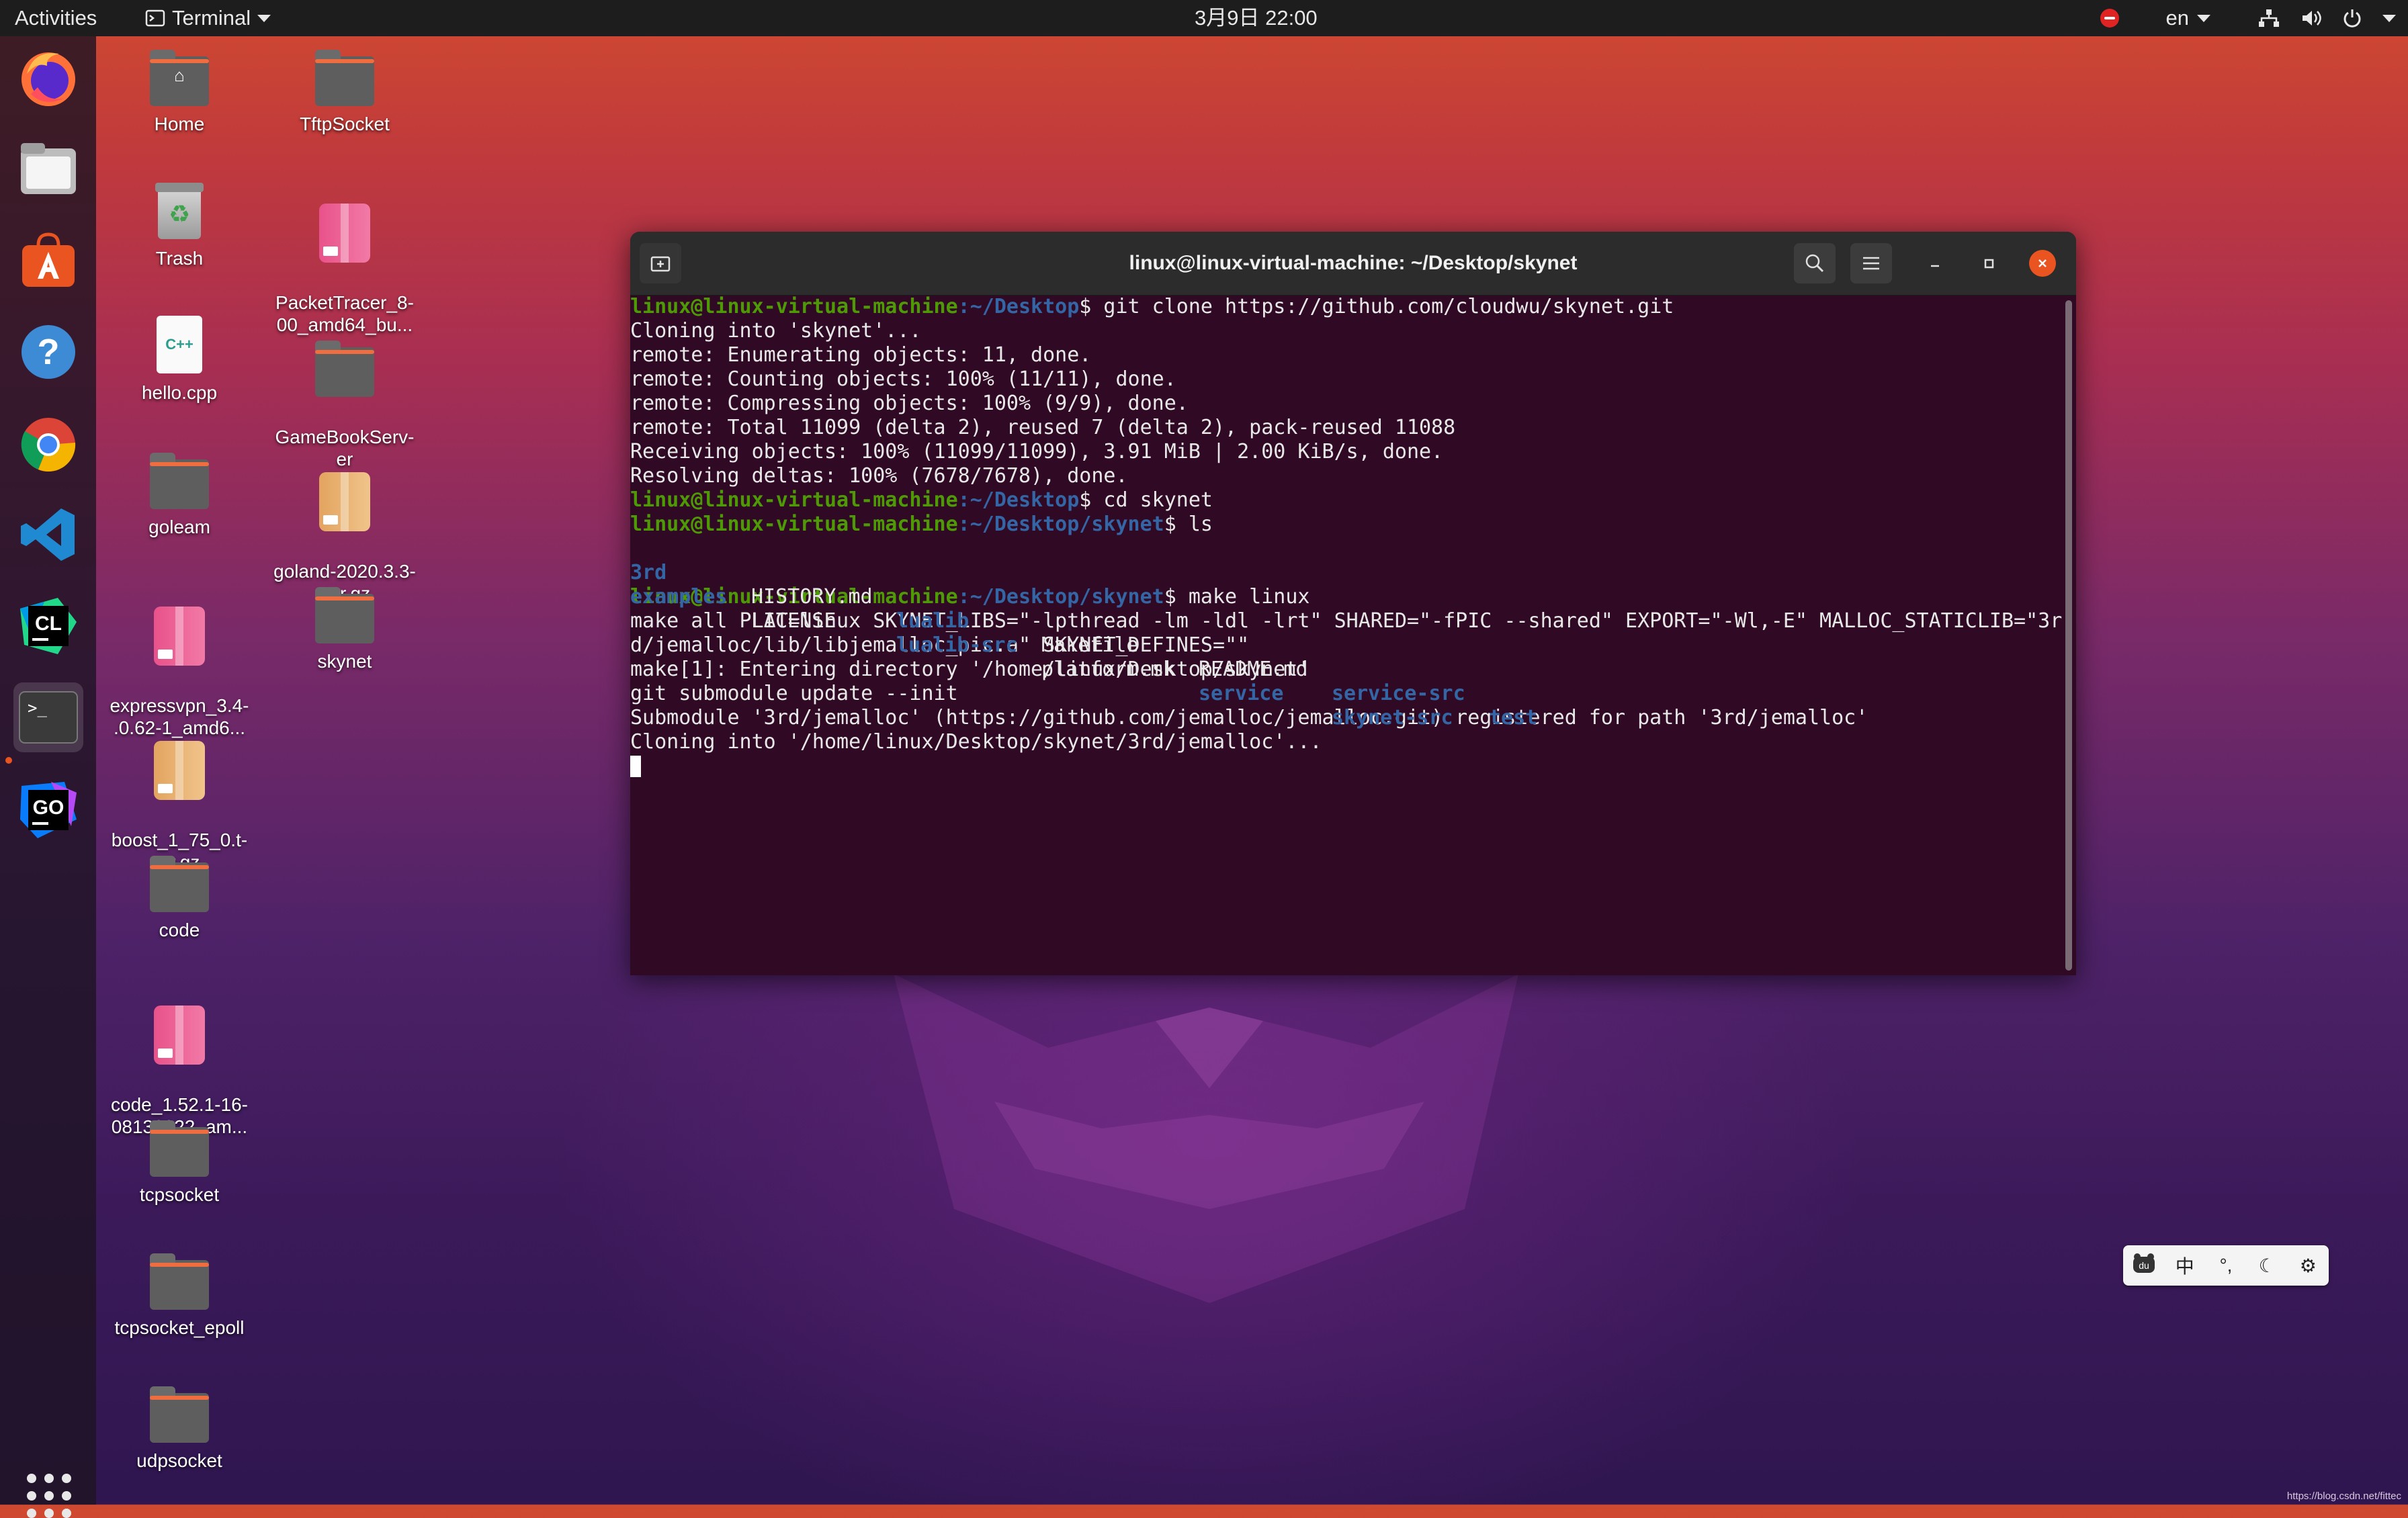  Describe the element at coordinates (1256, 18) in the screenshot. I see `clock: 3月9日 22:00` at that location.